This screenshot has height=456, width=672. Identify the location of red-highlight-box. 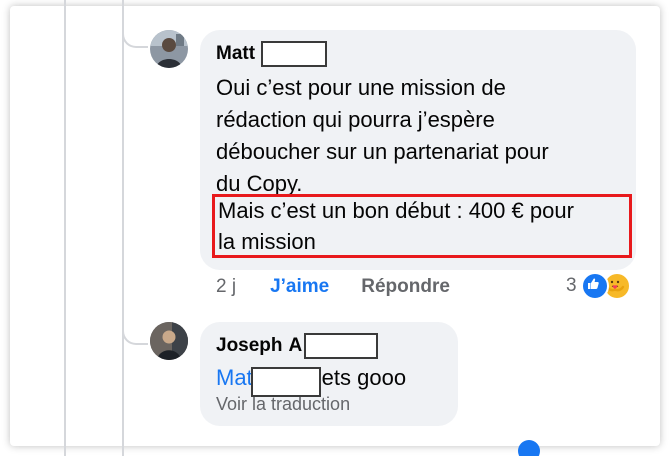
(422, 226).